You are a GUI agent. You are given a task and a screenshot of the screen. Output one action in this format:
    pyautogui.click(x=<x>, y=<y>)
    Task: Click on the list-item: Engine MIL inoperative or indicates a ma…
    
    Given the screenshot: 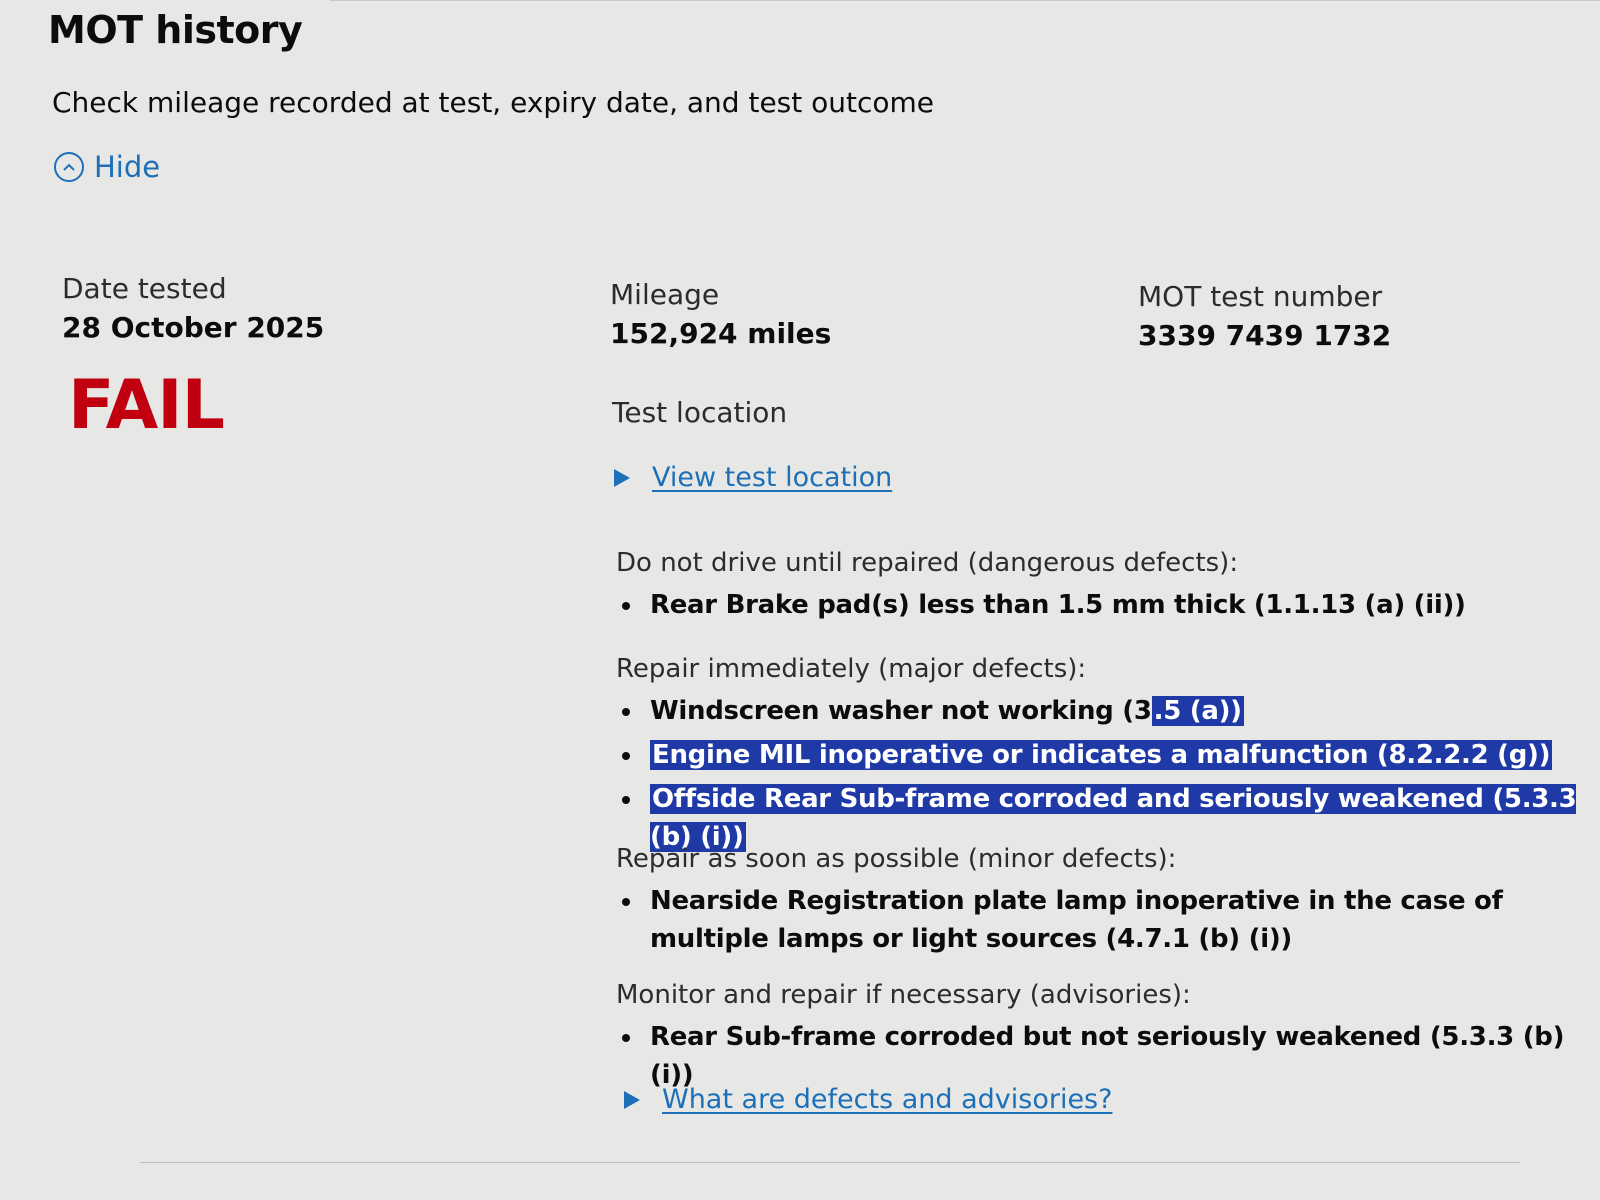 What is the action you would take?
    pyautogui.click(x=1108, y=755)
    